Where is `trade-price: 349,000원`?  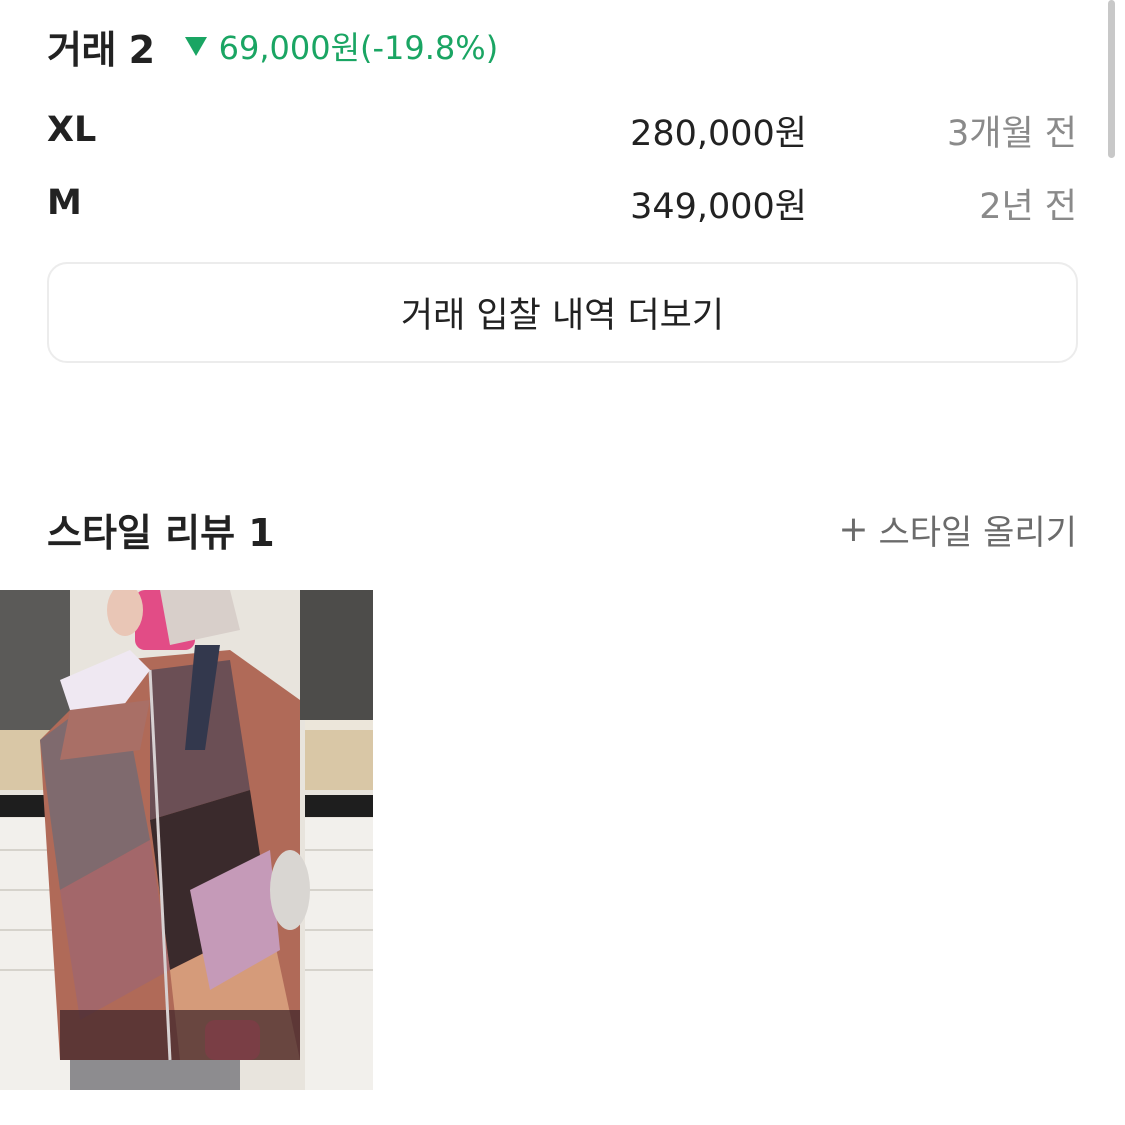
trade-price: 349,000원 is located at coordinates (718, 206).